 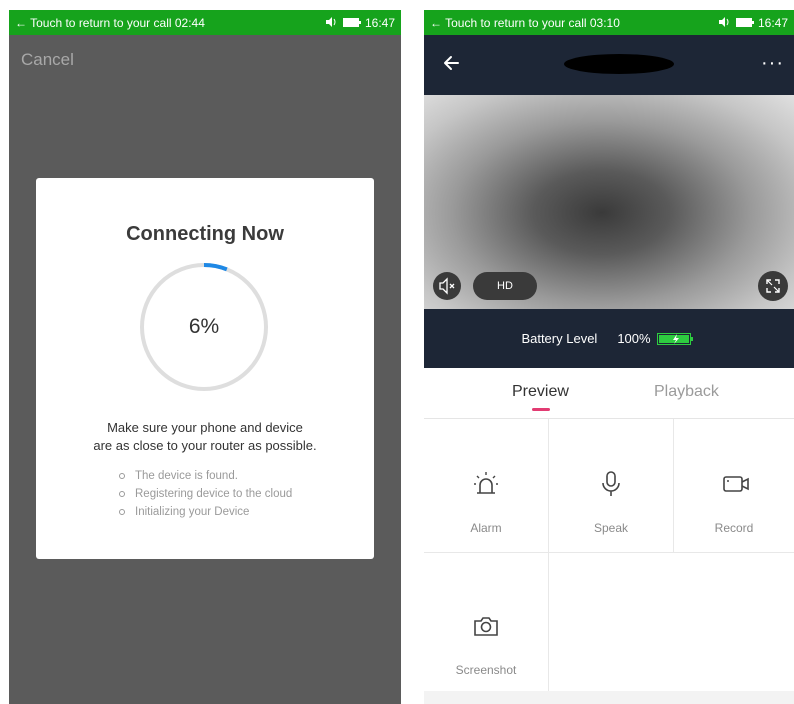 What do you see at coordinates (205, 427) in the screenshot?
I see `hint-line-1: Make sure your phone and device` at bounding box center [205, 427].